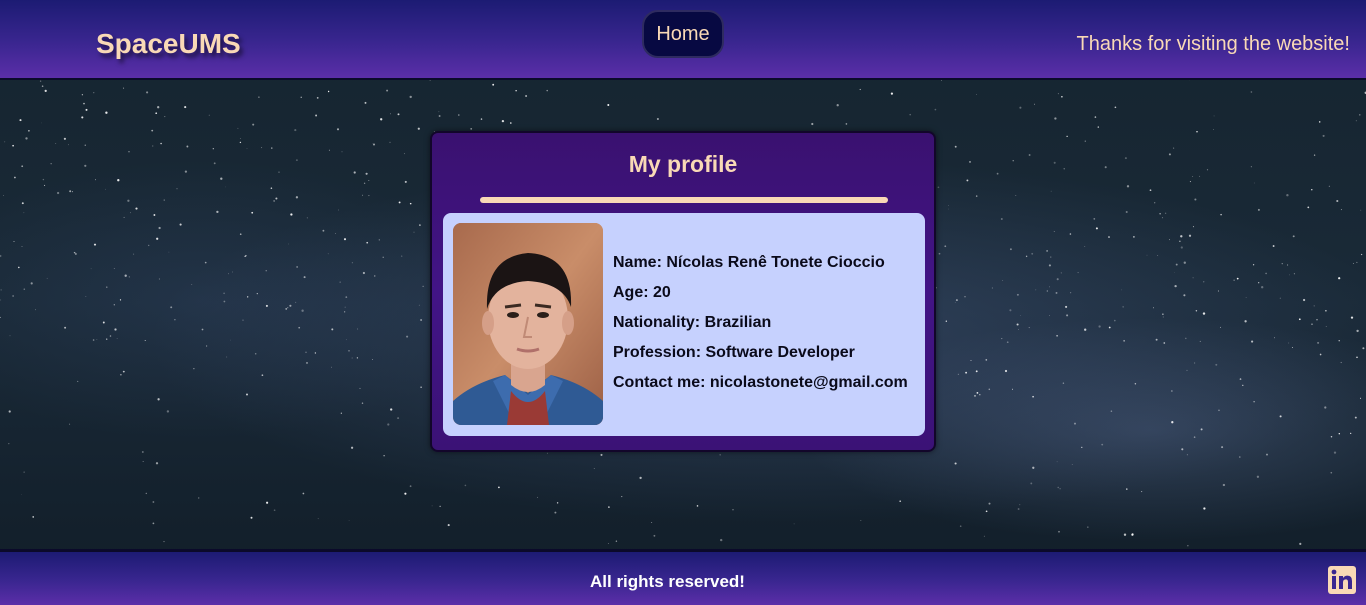 The width and height of the screenshot is (1366, 605). I want to click on profile-age: Age: 20, so click(642, 292).